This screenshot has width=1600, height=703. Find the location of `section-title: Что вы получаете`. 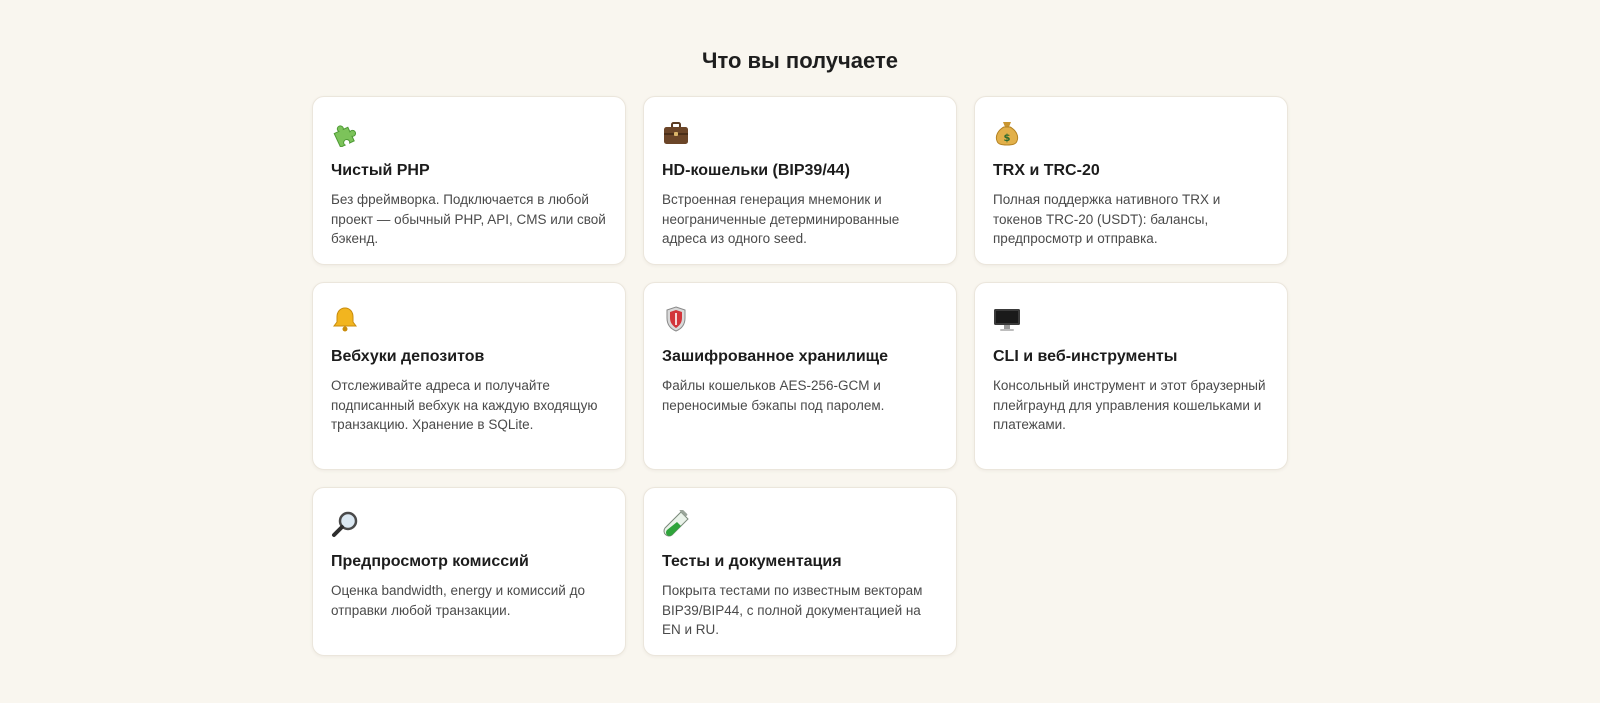

section-title: Что вы получаете is located at coordinates (800, 60).